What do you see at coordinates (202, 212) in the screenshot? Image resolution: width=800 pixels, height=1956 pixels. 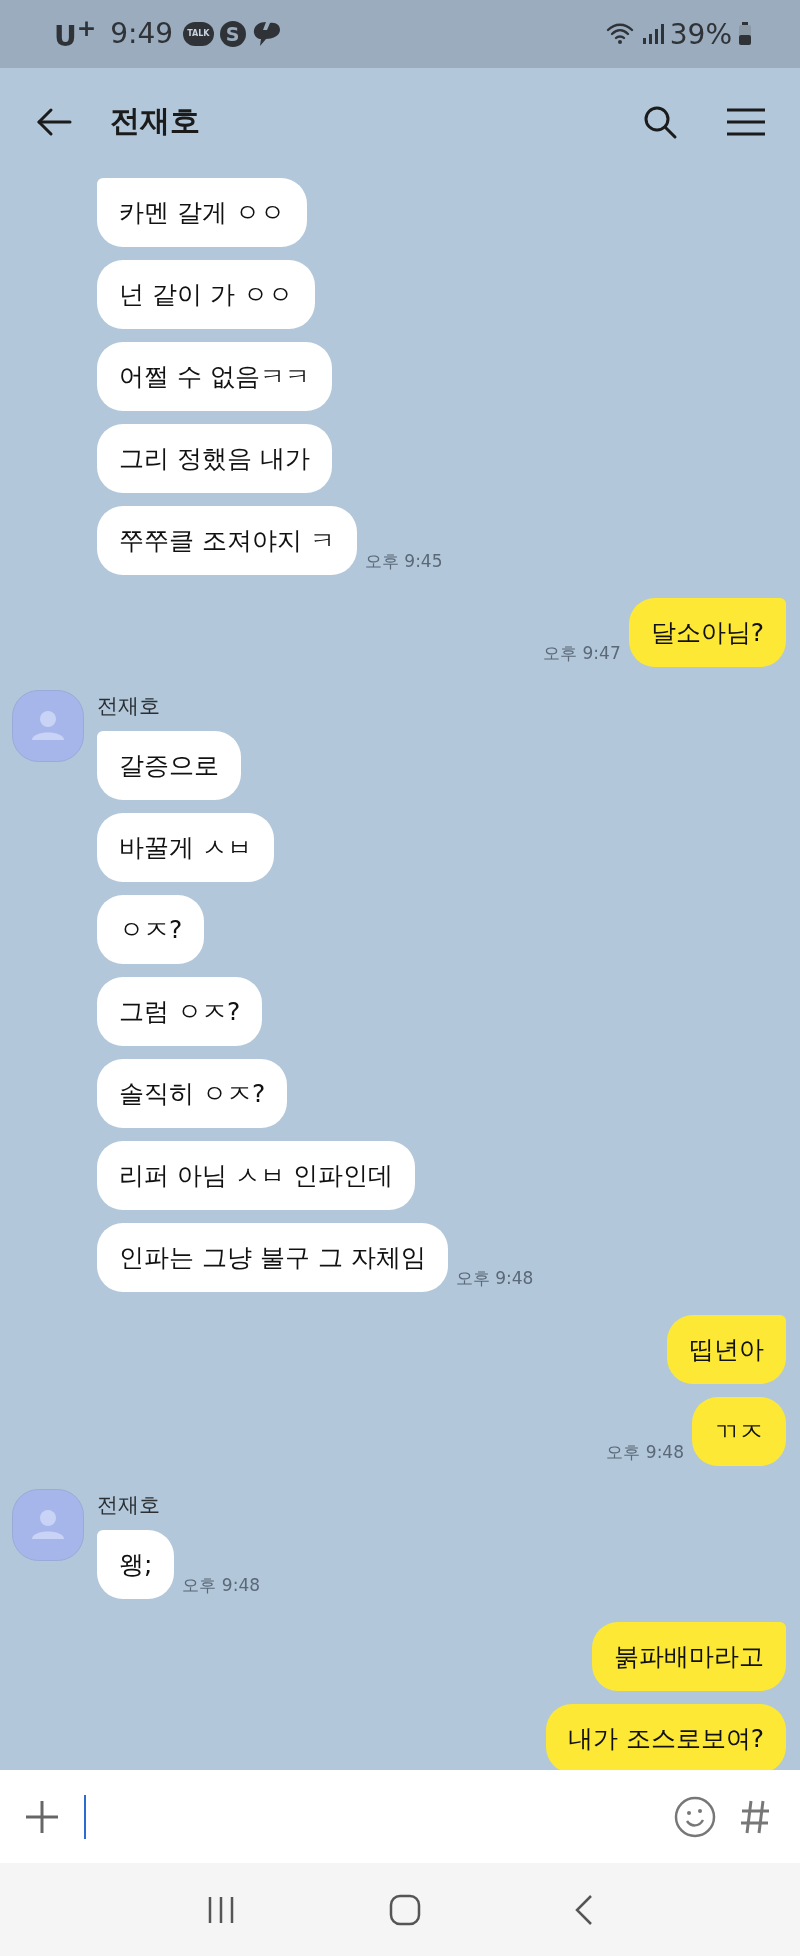 I see `message-bubble: 카멘 갈게 ㅇㅇ` at bounding box center [202, 212].